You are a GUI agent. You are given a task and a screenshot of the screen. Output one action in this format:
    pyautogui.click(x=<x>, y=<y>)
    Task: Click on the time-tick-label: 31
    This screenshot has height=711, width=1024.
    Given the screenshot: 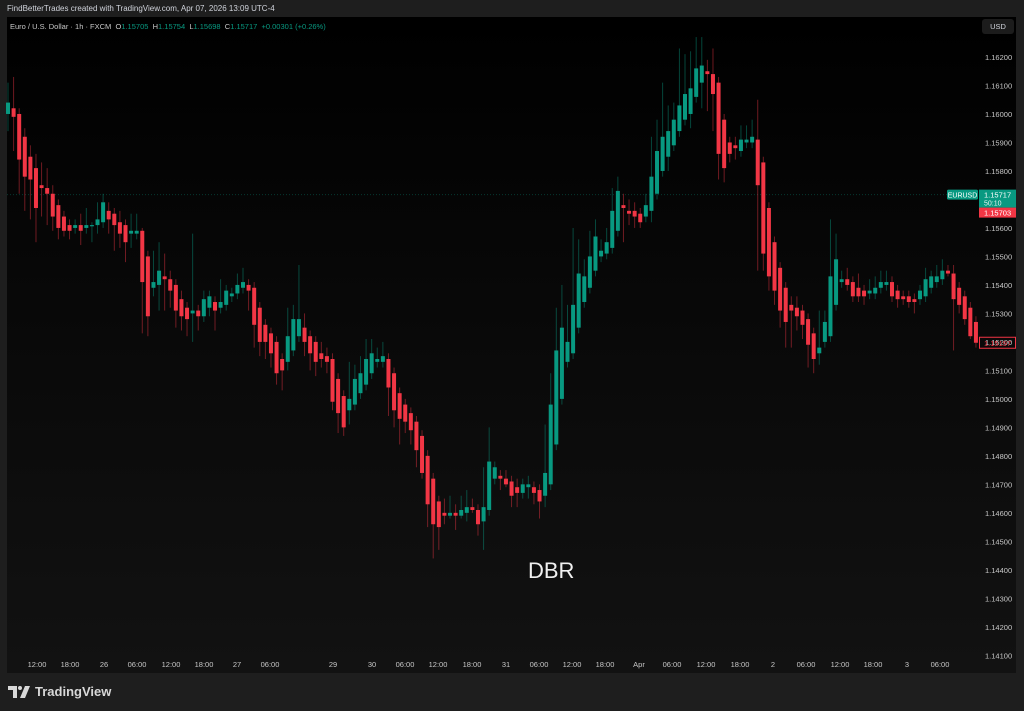 What is the action you would take?
    pyautogui.click(x=506, y=664)
    